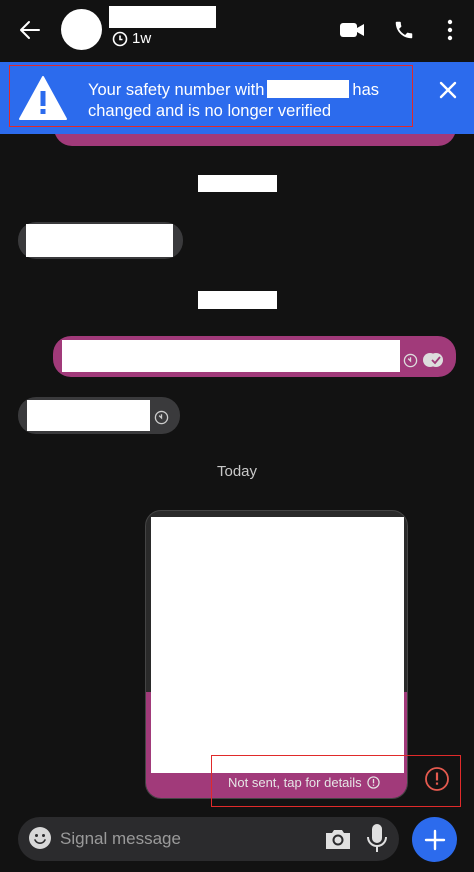 The height and width of the screenshot is (872, 474). Describe the element at coordinates (352, 30) in the screenshot. I see `video-call-icon` at that location.